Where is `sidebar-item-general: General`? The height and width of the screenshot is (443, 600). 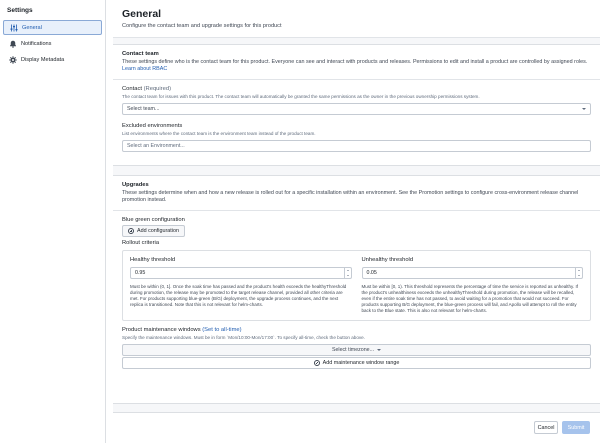 sidebar-item-general: General is located at coordinates (52, 27).